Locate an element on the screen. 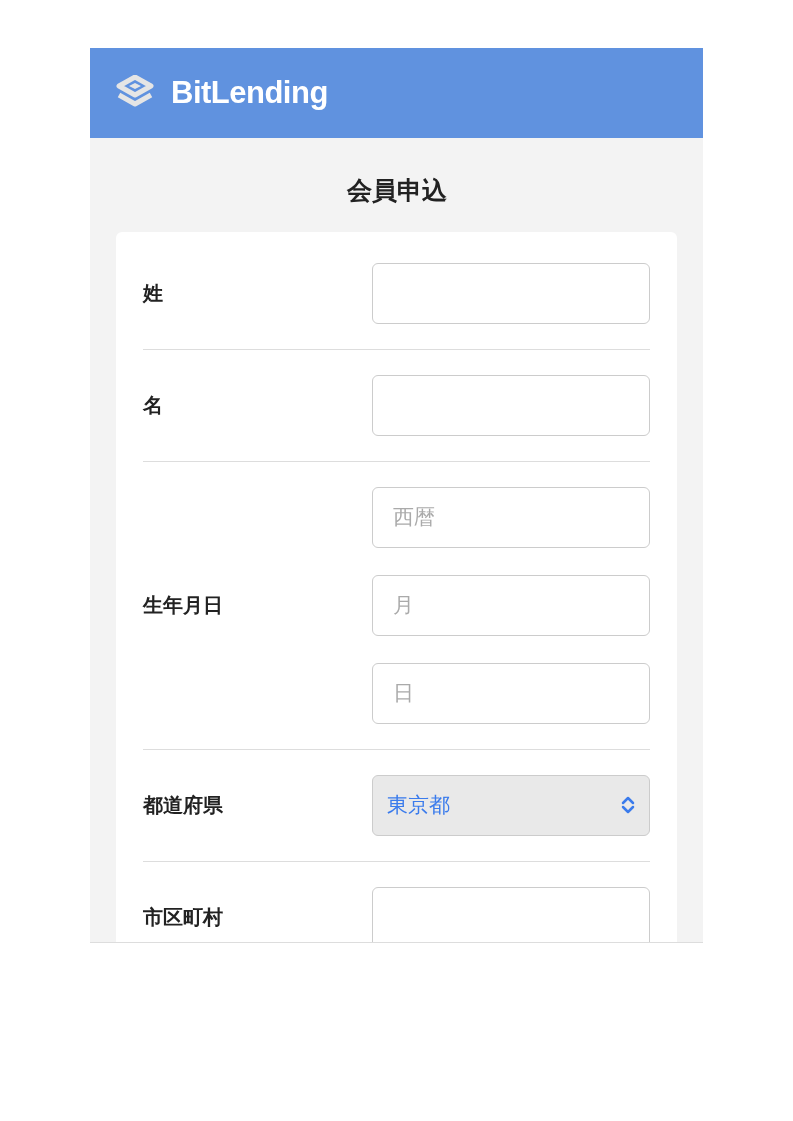 This screenshot has width=793, height=1121. field-label: 都道府県 is located at coordinates (183, 805).